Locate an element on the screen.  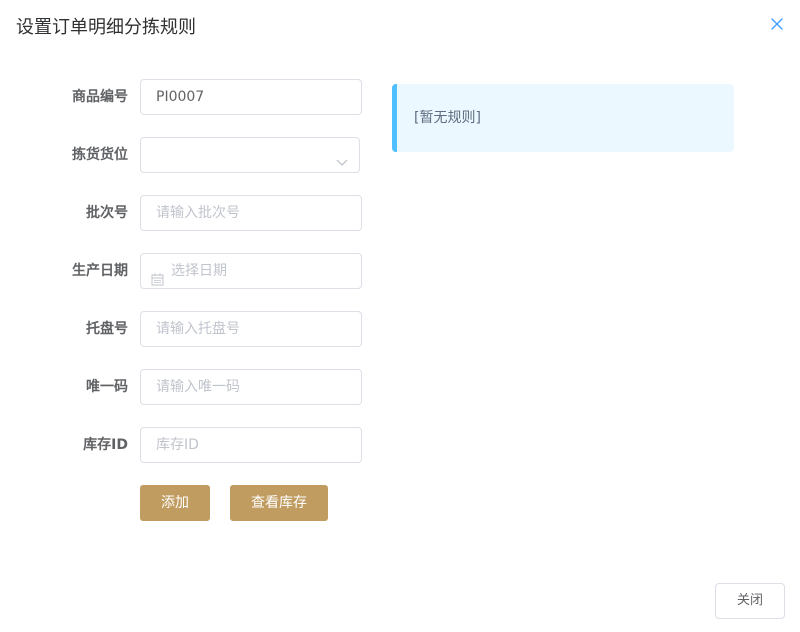
chevron-down-icon is located at coordinates (342, 157).